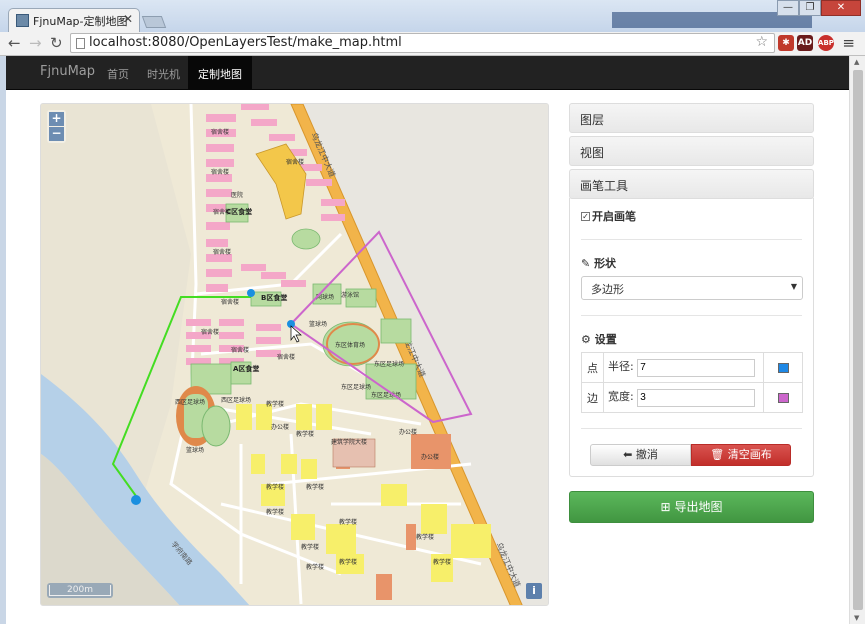  I want to click on menu-icon: ≡, so click(848, 43).